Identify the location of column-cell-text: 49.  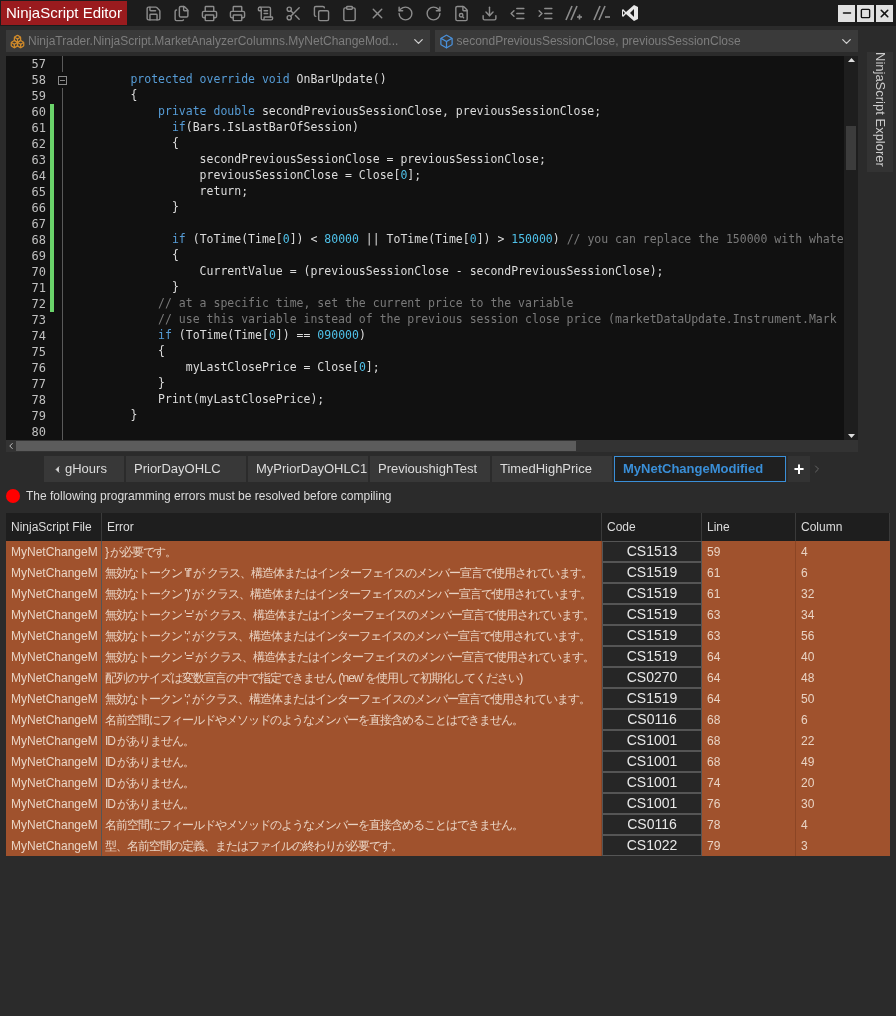
(808, 762).